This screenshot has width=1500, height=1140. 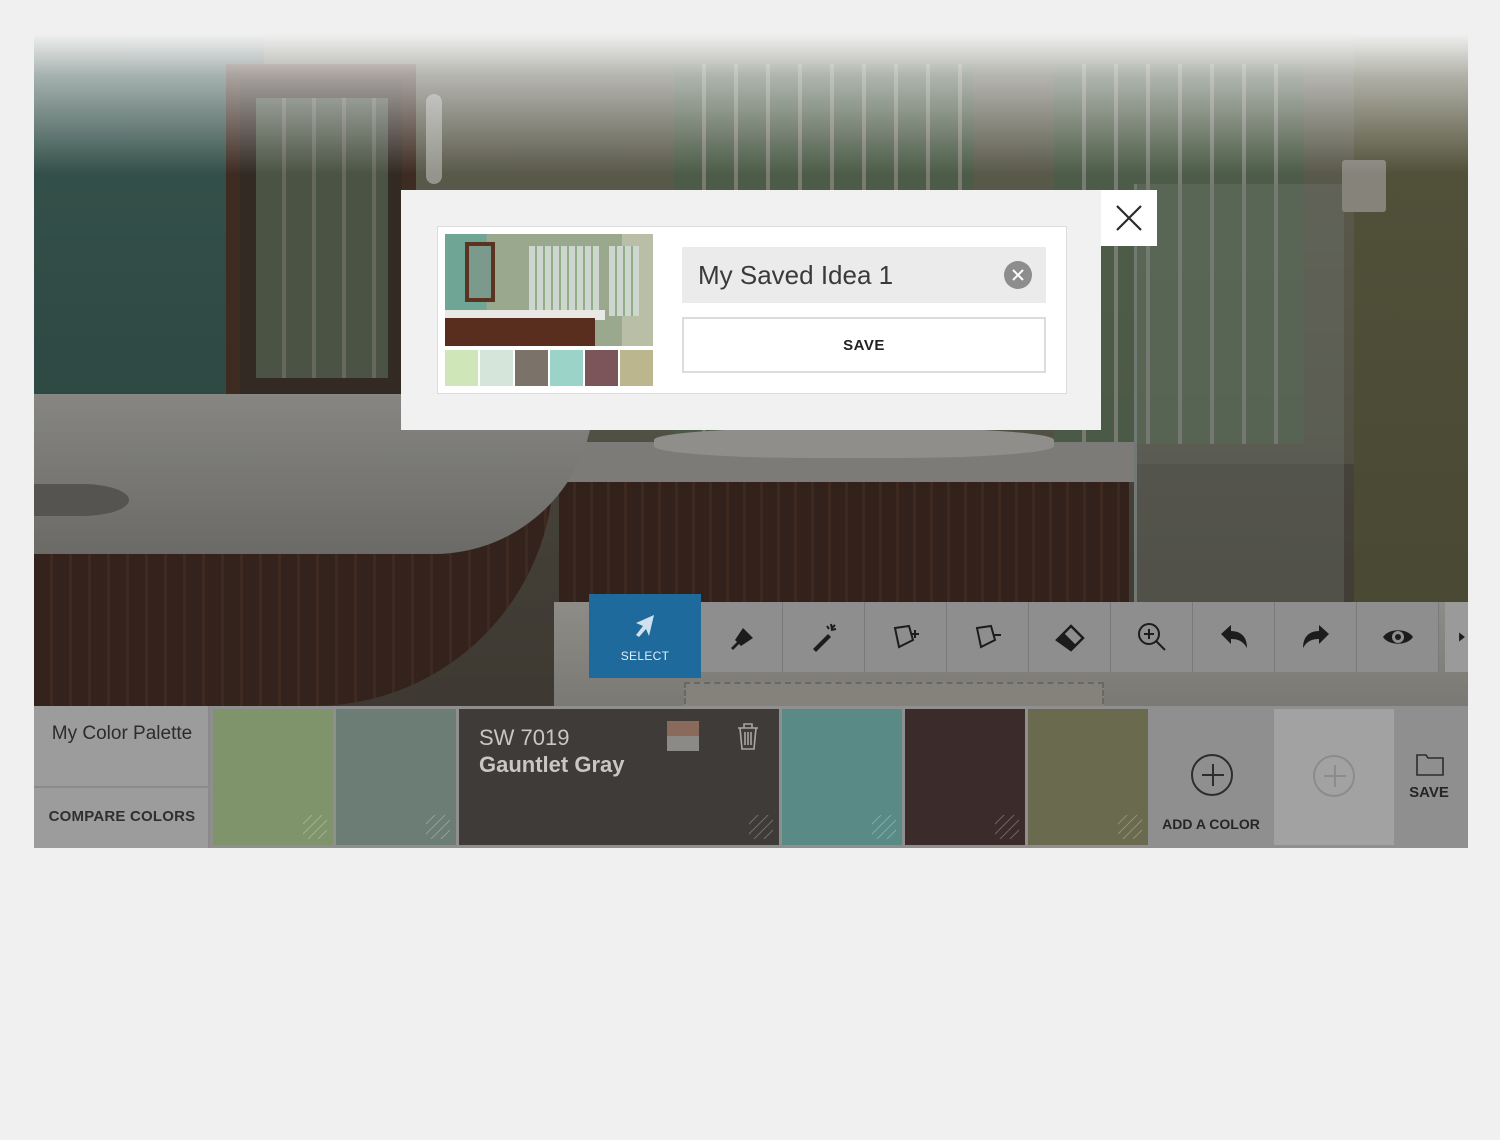 I want to click on magic-wand-tool-button, so click(x=824, y=637).